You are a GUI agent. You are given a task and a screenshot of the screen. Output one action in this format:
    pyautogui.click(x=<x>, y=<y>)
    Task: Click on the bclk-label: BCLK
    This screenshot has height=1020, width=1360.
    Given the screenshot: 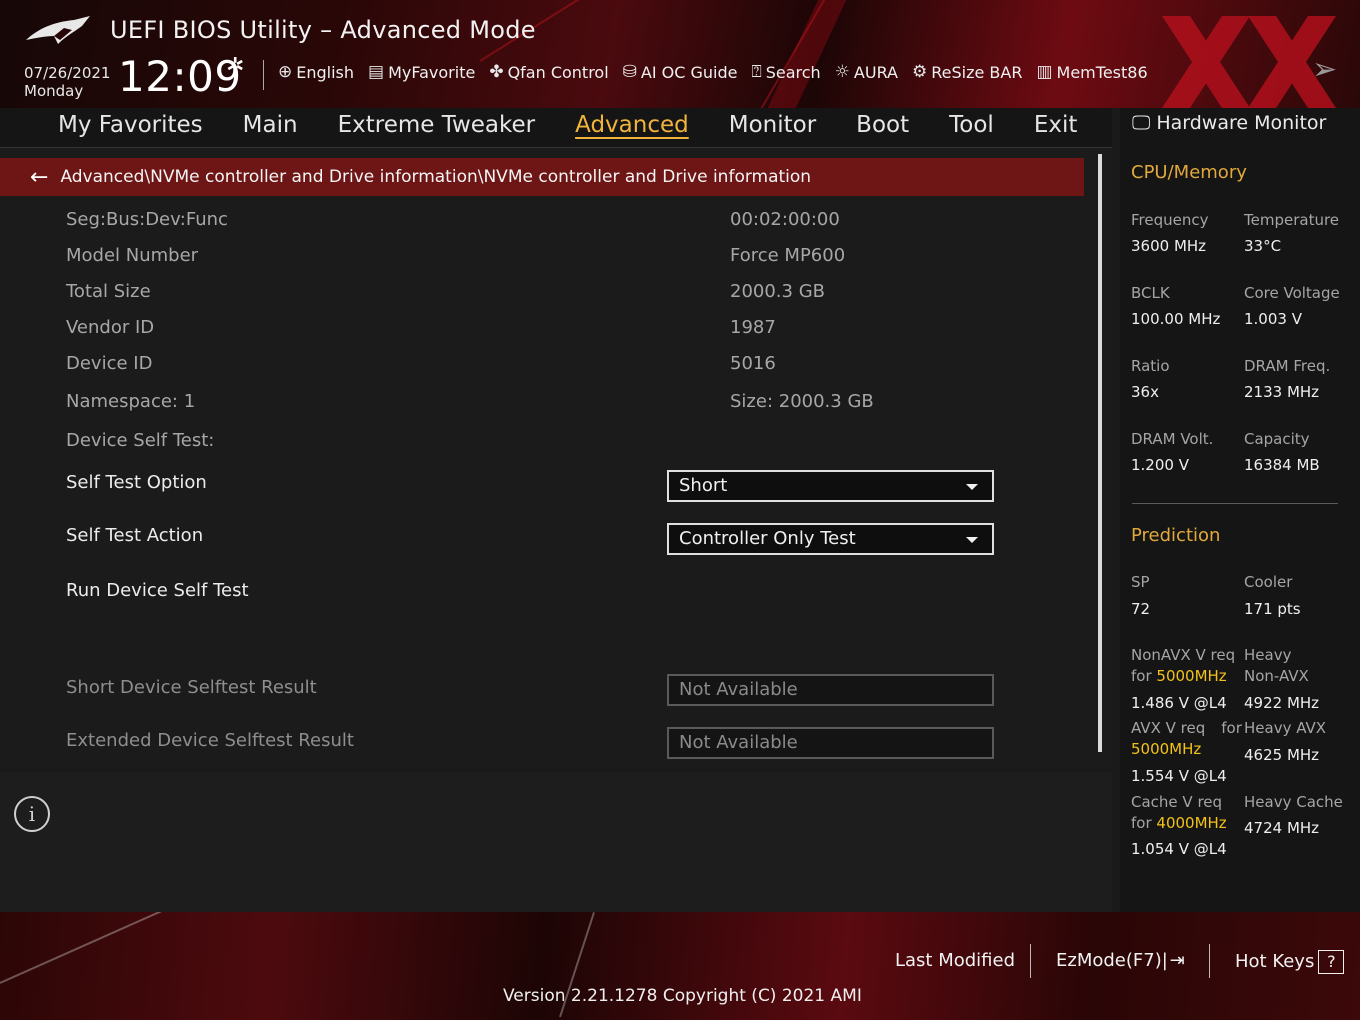 What is the action you would take?
    pyautogui.click(x=1150, y=293)
    